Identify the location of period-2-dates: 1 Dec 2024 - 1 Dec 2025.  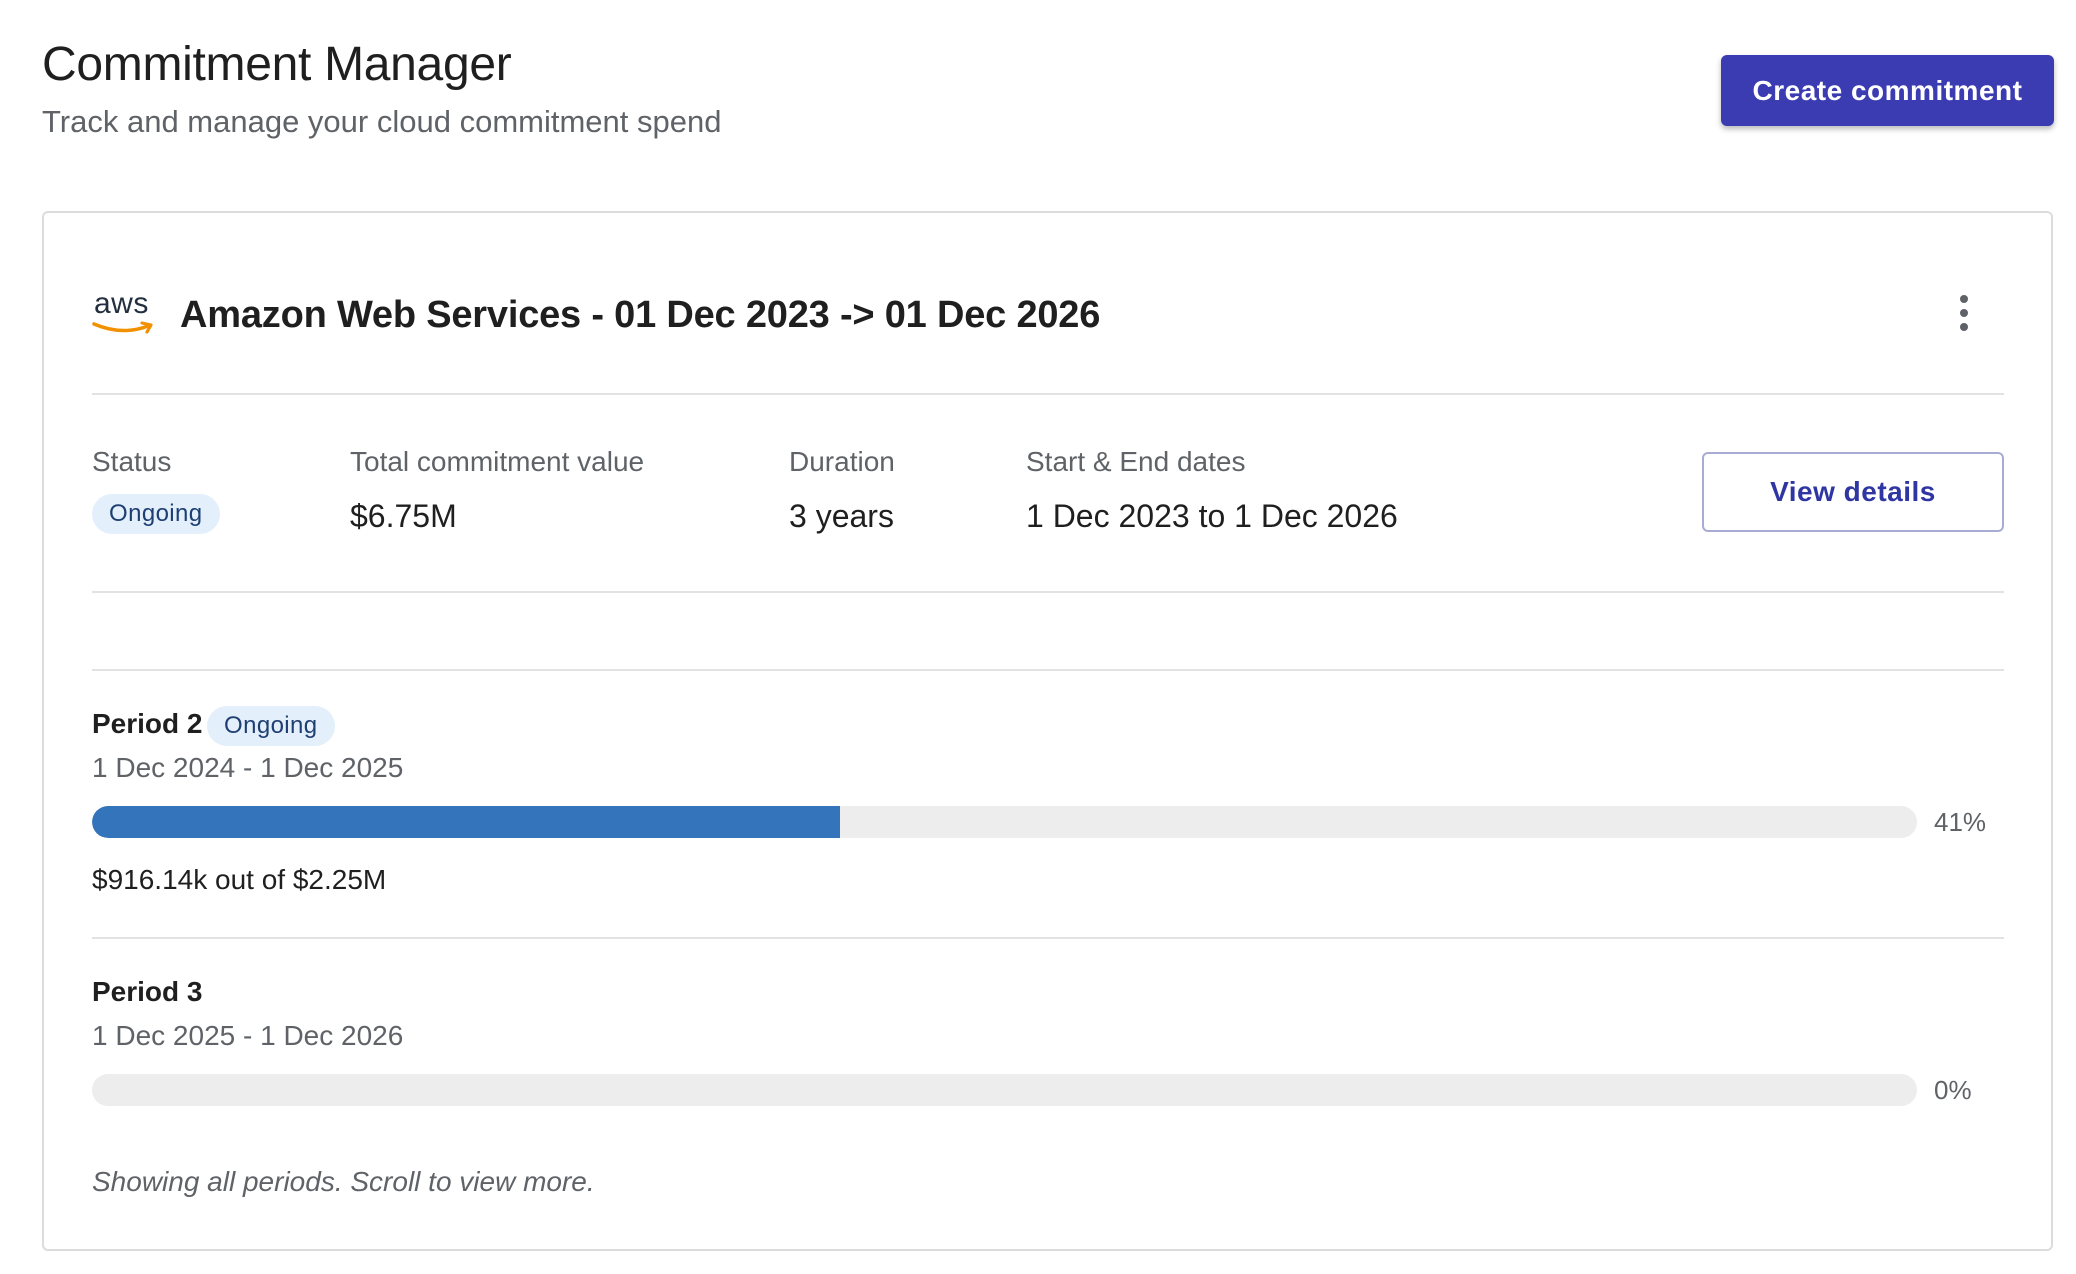
(248, 767).